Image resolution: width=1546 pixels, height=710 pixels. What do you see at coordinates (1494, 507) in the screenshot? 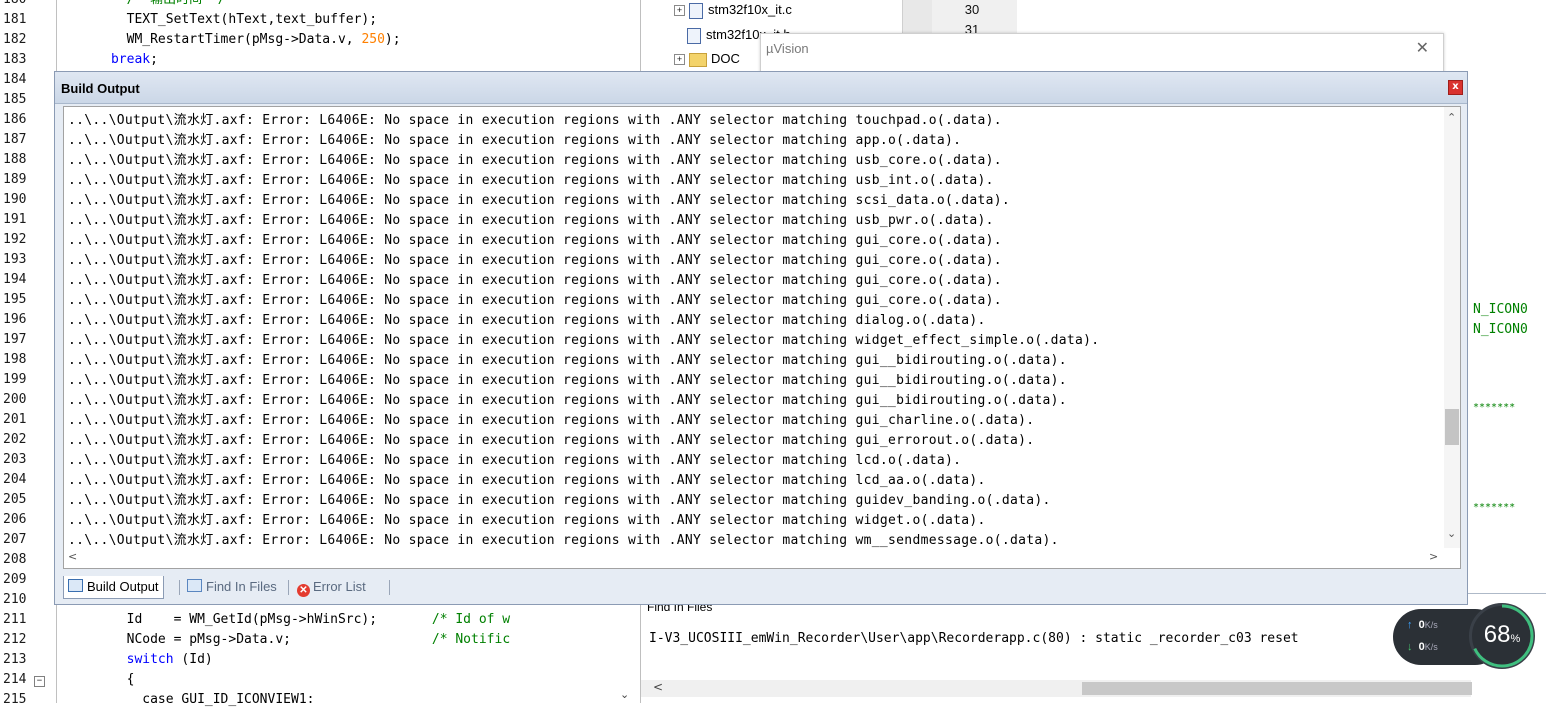
I see `code-fragment: *******` at bounding box center [1494, 507].